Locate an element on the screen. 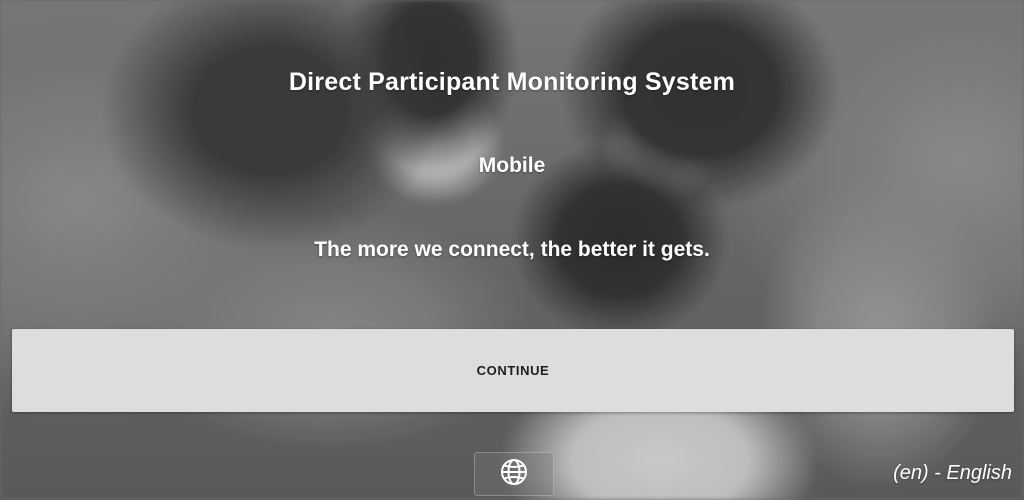 This screenshot has height=500, width=1024. tagline: The more we connect, the better it gets. is located at coordinates (512, 249).